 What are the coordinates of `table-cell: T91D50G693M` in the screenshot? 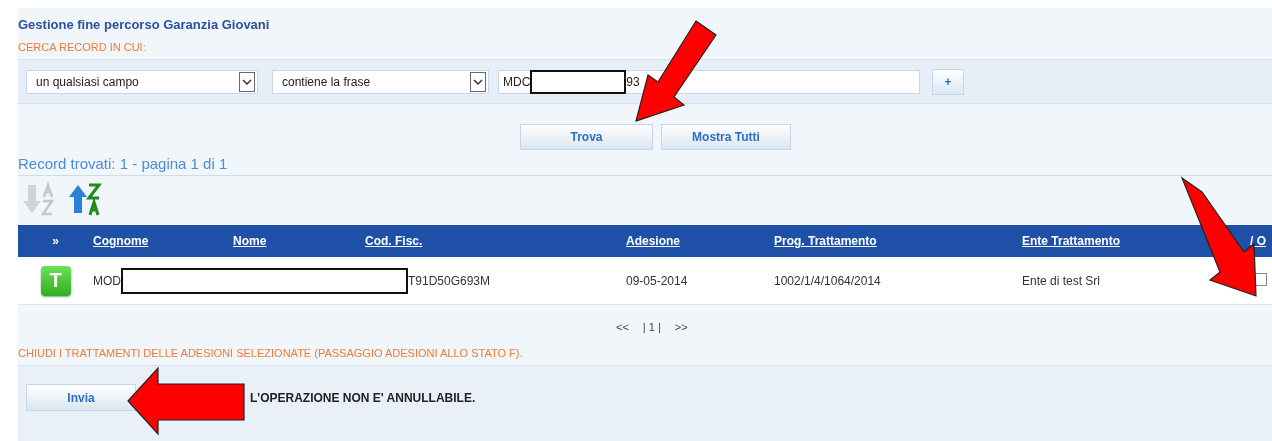 It's located at (449, 280).